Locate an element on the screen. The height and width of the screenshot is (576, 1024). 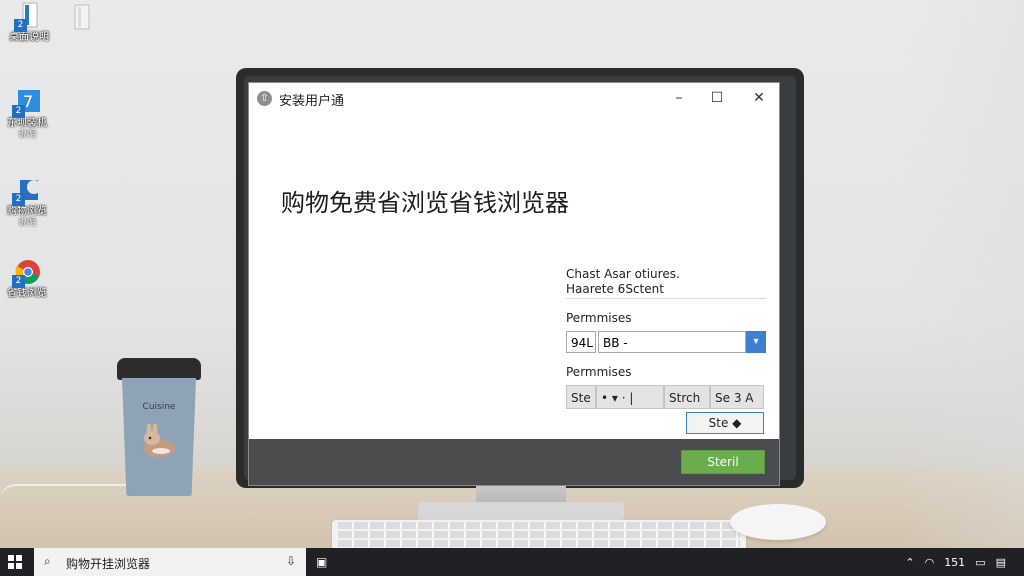
desktop-icon-label: 桌面说明 is located at coordinates (29, 37).